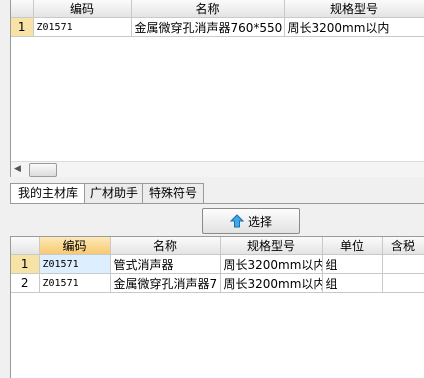  Describe the element at coordinates (354, 9) in the screenshot. I see `top-grid-header-spec: 规格型号` at that location.